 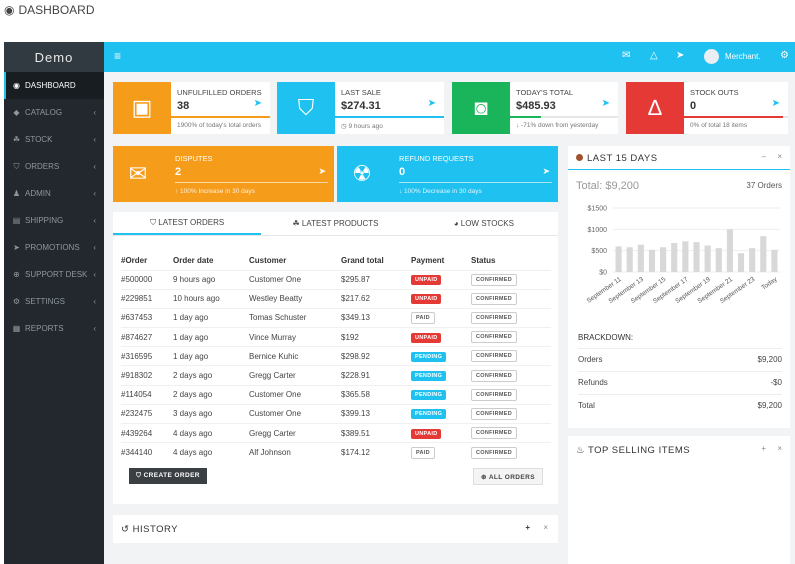 I want to click on sidebar-item-reports: ▦ REPORTS ‹, so click(x=54, y=328).